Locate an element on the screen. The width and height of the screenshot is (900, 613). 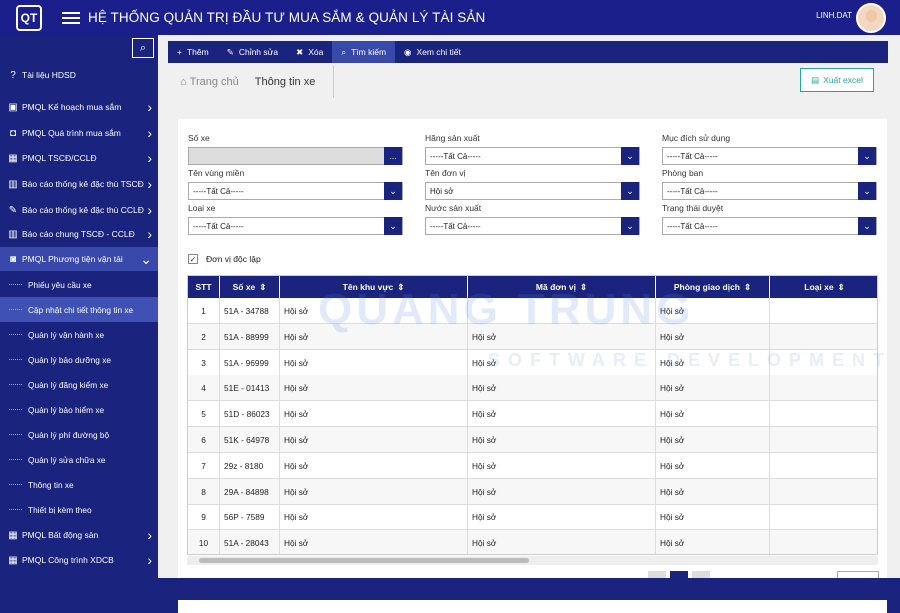
column-header: Mã đơn vị ⇕ is located at coordinates (562, 287).